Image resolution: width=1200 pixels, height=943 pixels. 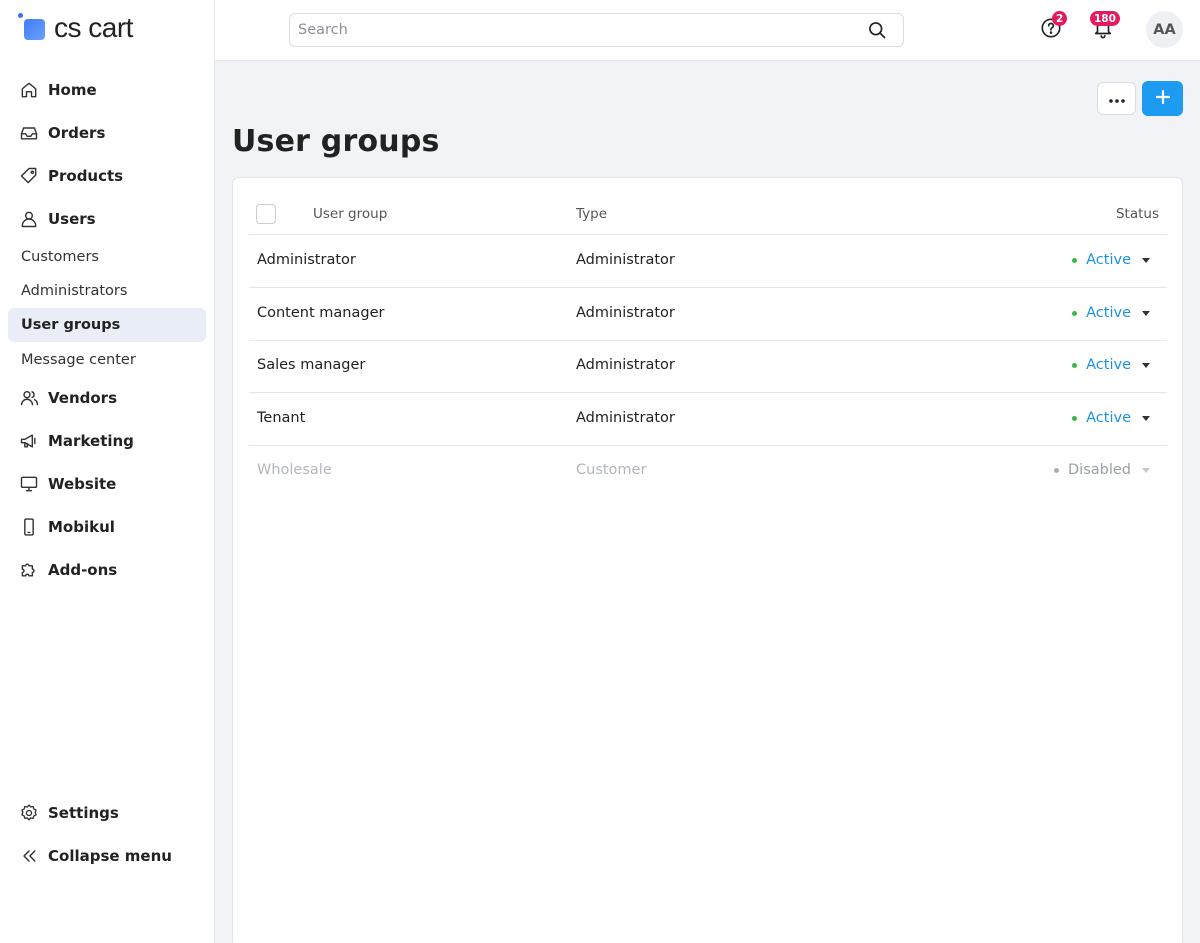 I want to click on sidebar-item-label: Mobikul, so click(x=81, y=527).